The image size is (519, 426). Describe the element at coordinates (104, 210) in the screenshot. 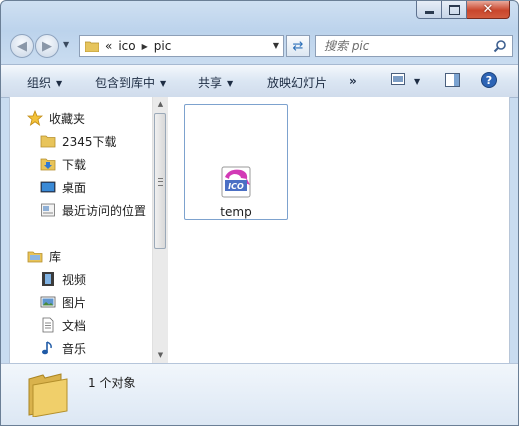

I see `nav-item-label: 最近访问的位置` at that location.